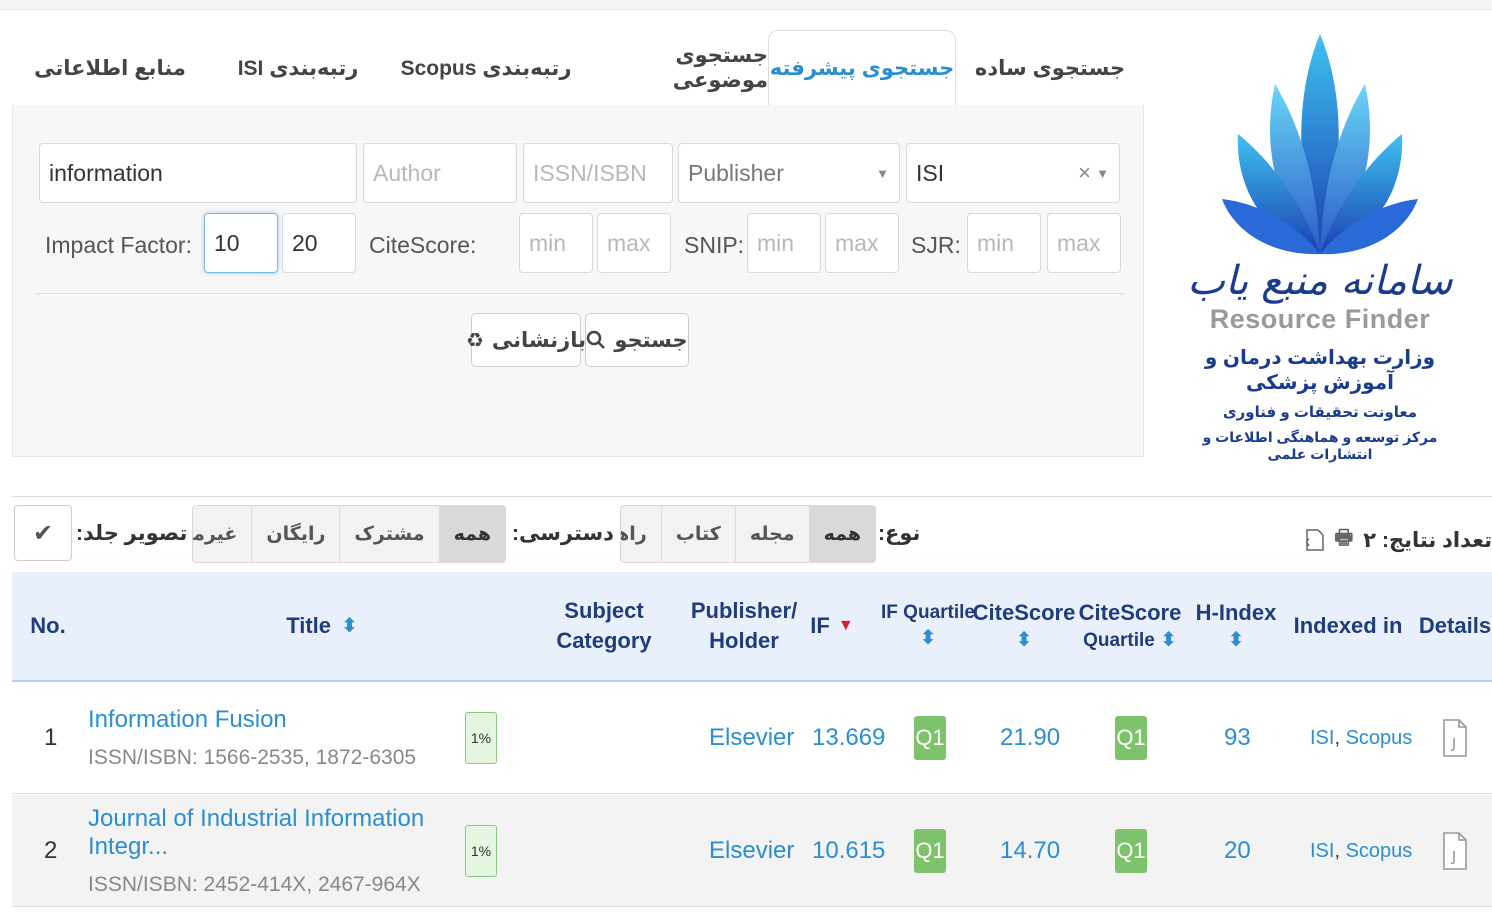 The image size is (1492, 922). What do you see at coordinates (1119, 641) in the screenshot?
I see `col-csq-label-2: Quartile` at bounding box center [1119, 641].